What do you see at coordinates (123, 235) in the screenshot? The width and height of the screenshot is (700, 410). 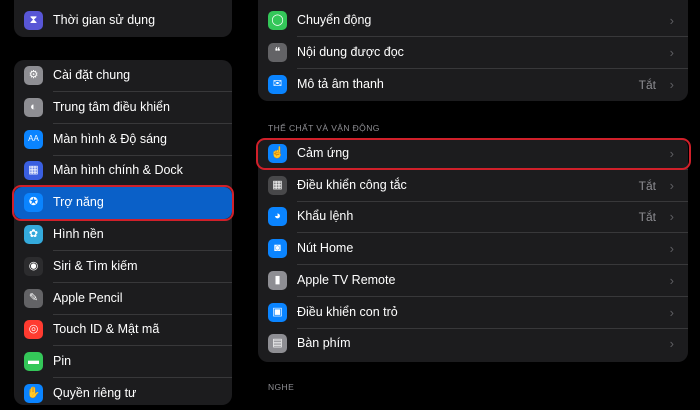 I see `sidebar-item: ✿ Hình nền` at bounding box center [123, 235].